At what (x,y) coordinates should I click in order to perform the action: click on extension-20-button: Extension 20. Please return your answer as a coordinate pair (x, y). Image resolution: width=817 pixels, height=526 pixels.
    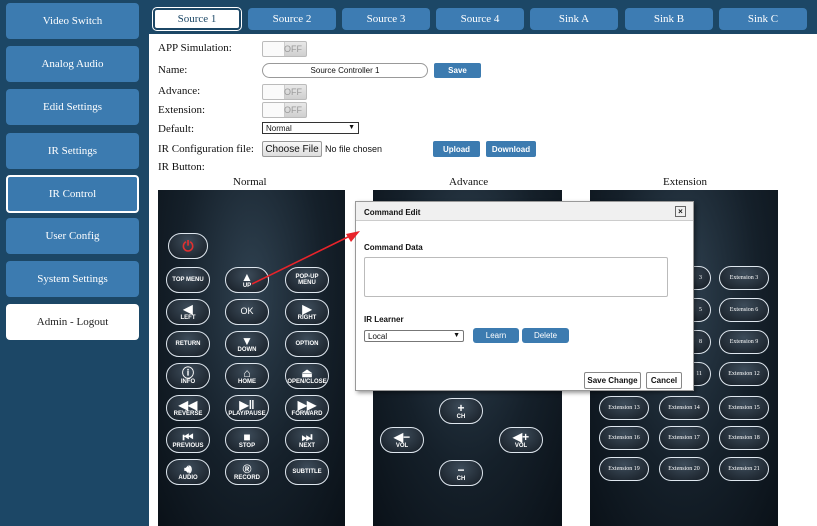
    Looking at the image, I should click on (684, 469).